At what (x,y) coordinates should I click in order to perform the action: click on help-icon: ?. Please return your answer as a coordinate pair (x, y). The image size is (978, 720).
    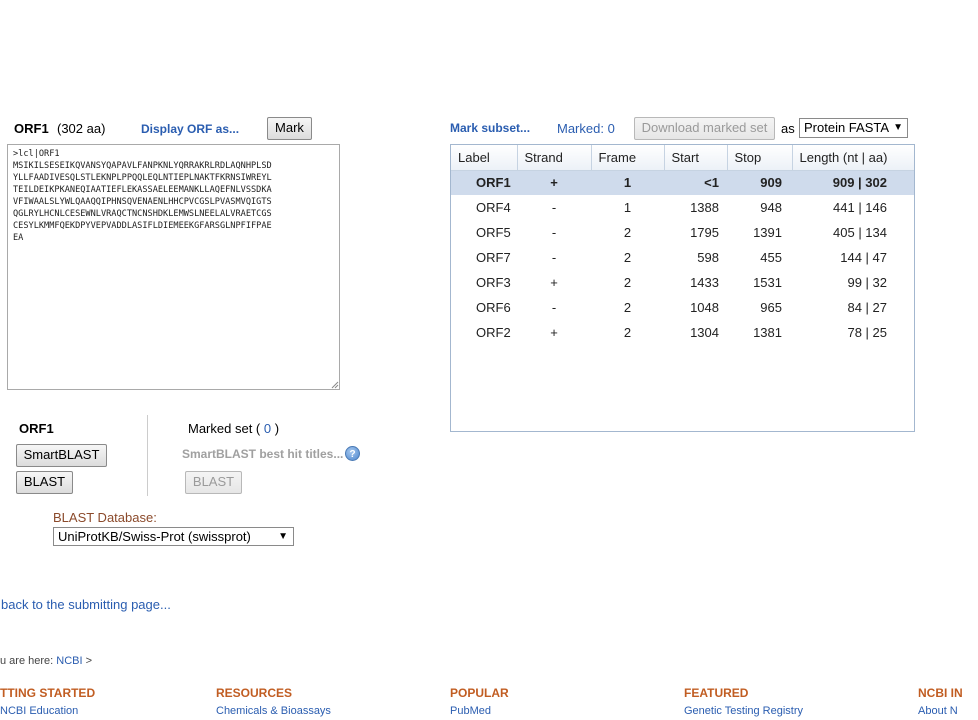
    Looking at the image, I should click on (352, 453).